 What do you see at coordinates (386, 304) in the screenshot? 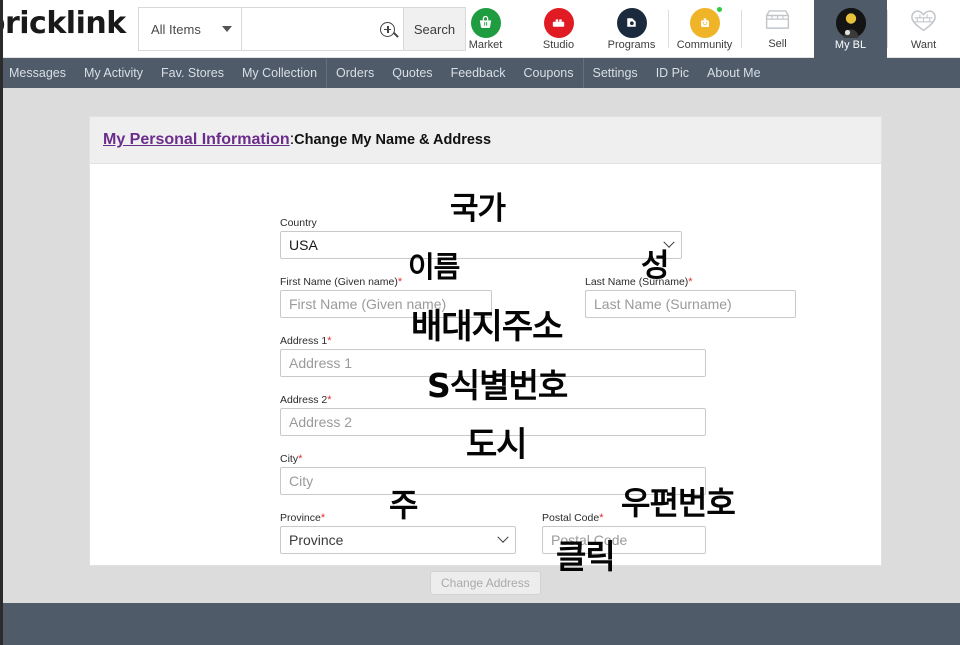
I see `first-name-input: First Name (Given name)` at bounding box center [386, 304].